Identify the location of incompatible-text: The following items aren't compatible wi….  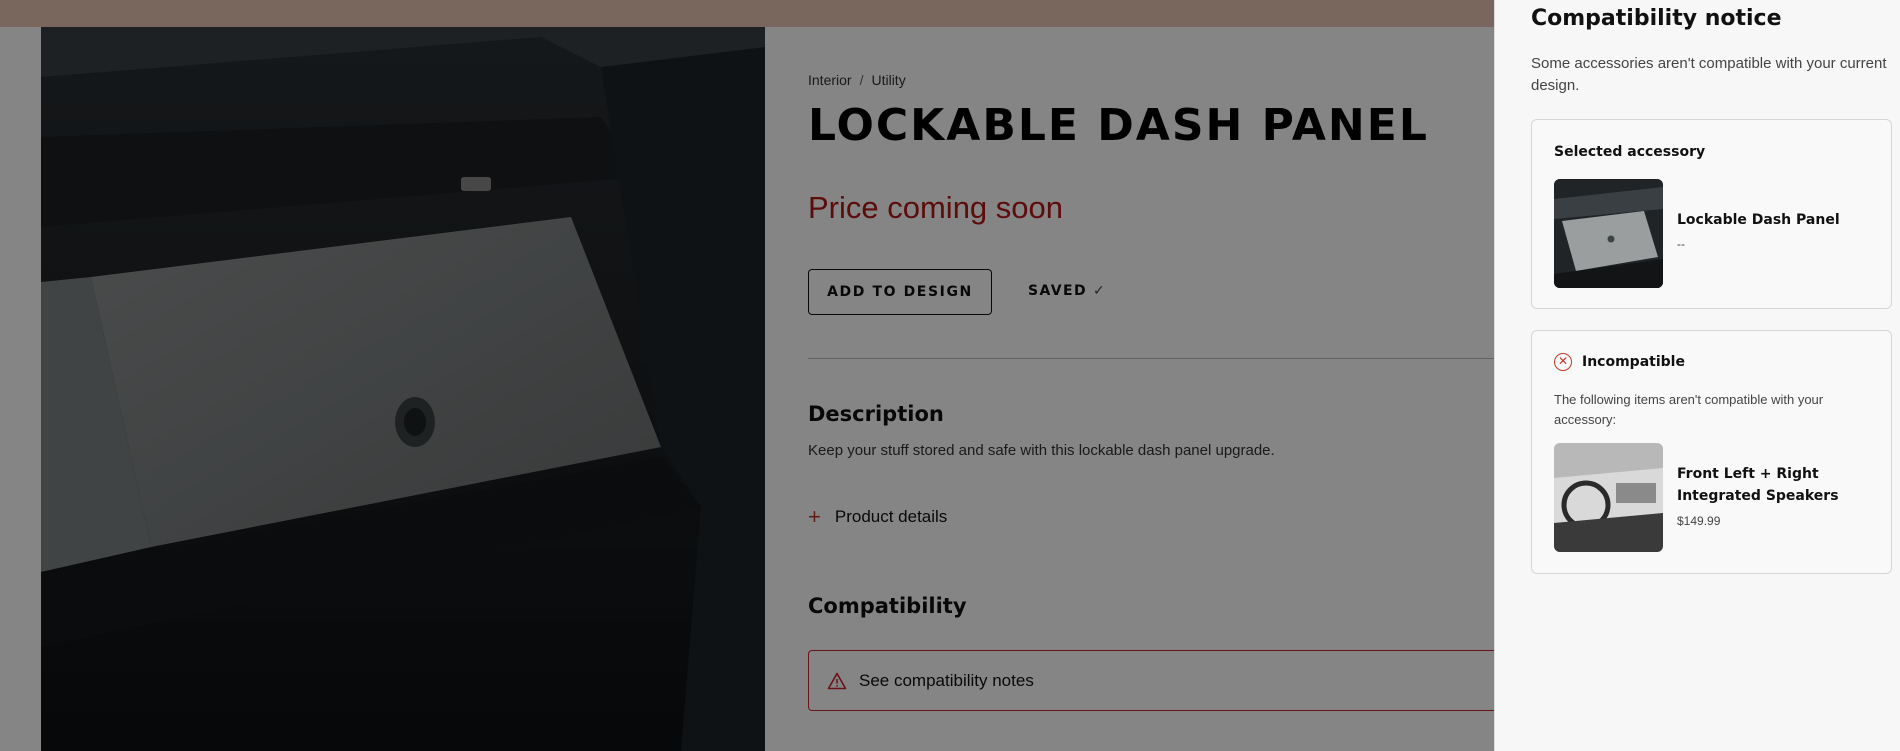
(1689, 409).